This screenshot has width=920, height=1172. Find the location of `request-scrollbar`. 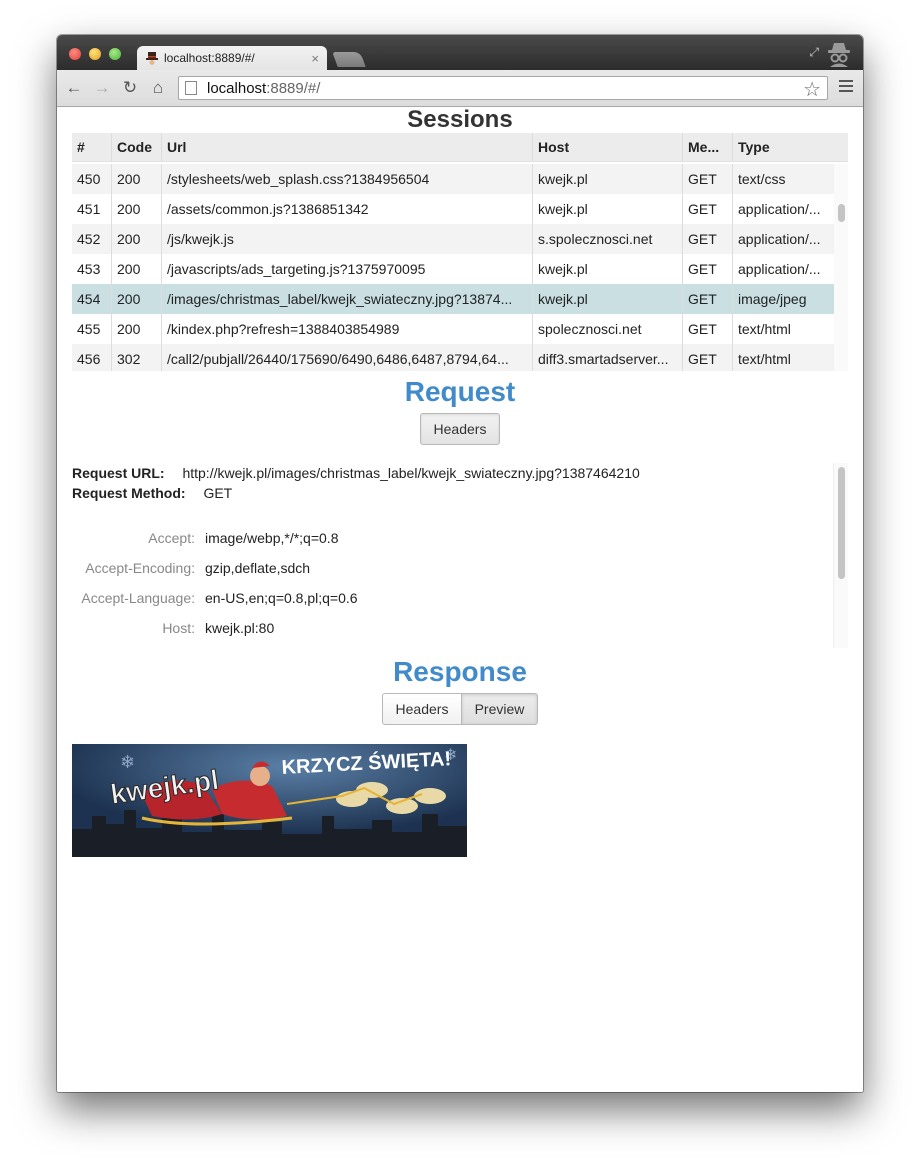

request-scrollbar is located at coordinates (840, 555).